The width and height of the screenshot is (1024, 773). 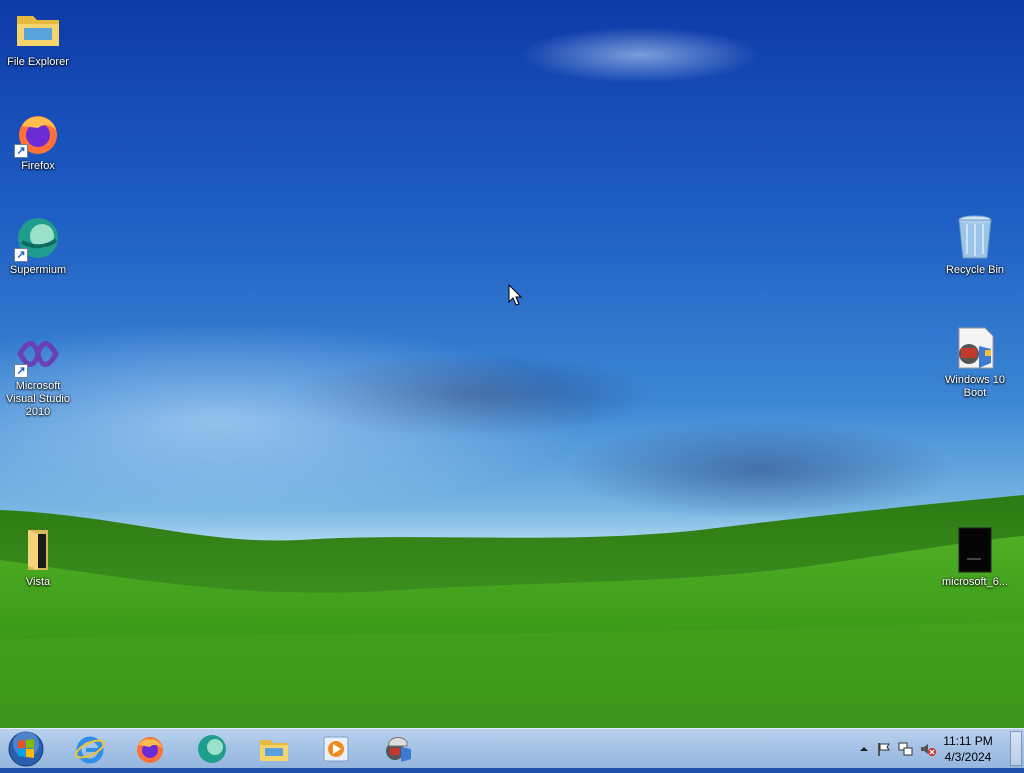 I want to click on internet-explorer-icon, so click(x=90, y=750).